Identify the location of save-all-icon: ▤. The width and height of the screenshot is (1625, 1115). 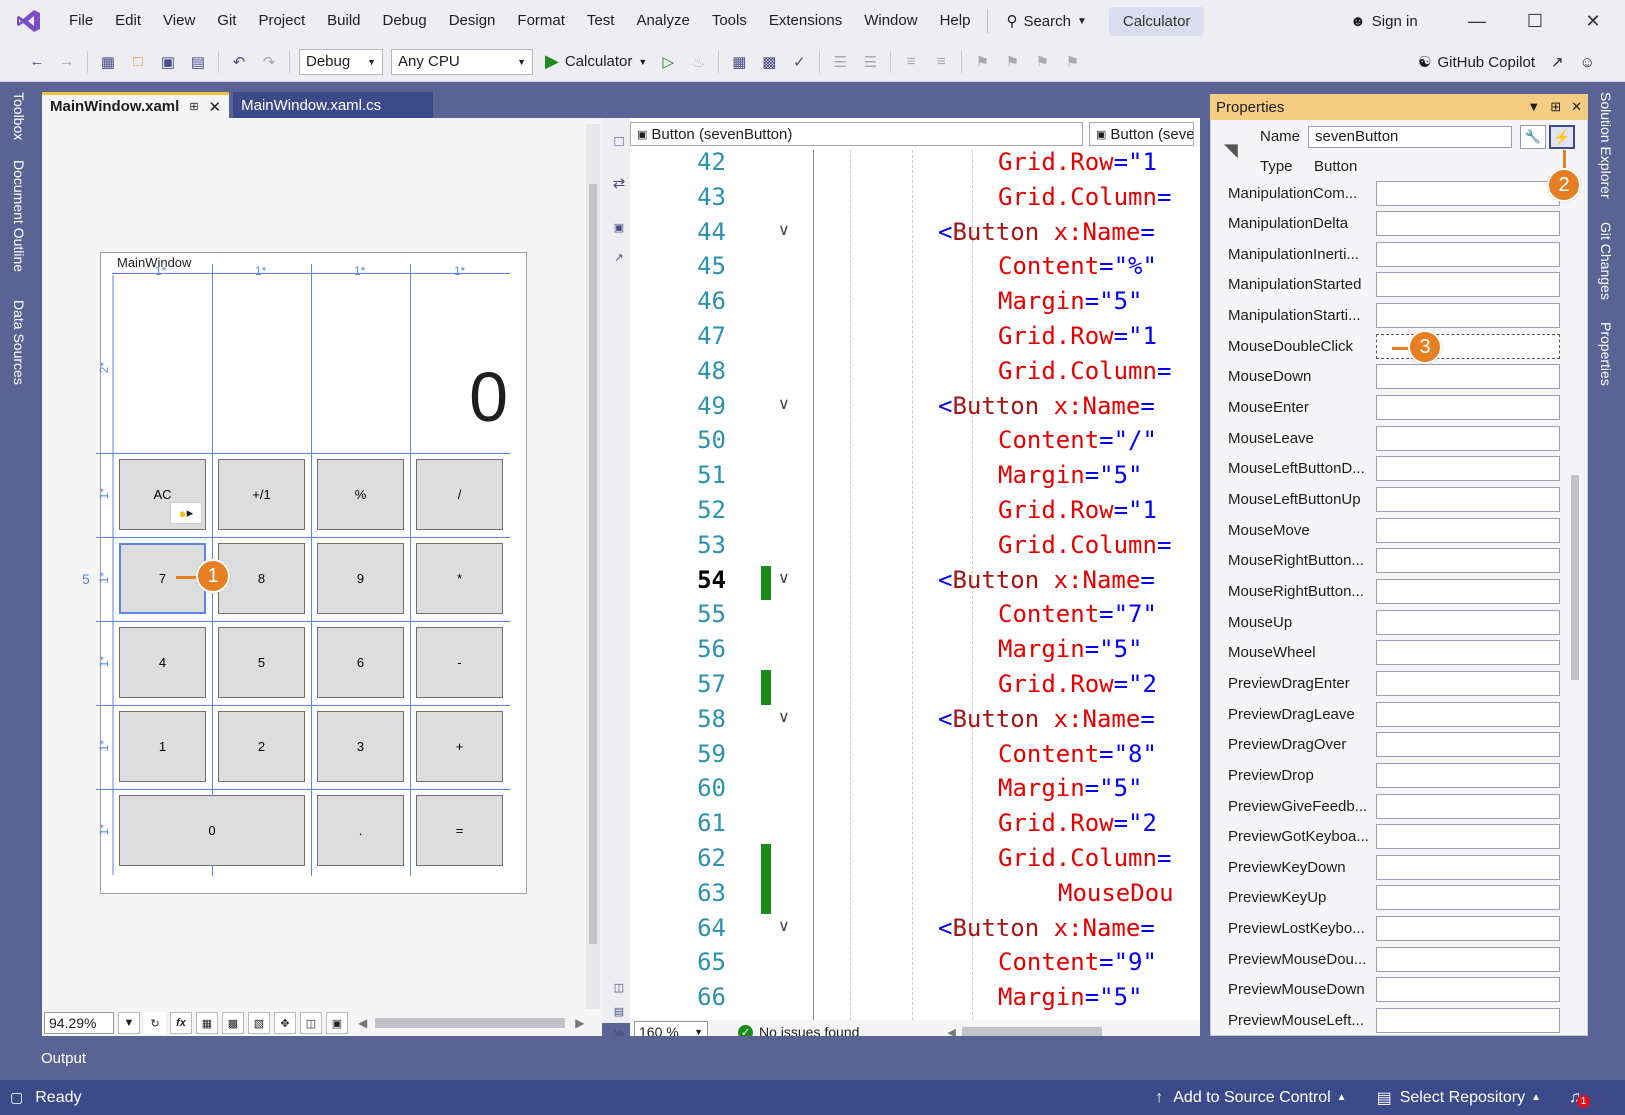
(198, 62).